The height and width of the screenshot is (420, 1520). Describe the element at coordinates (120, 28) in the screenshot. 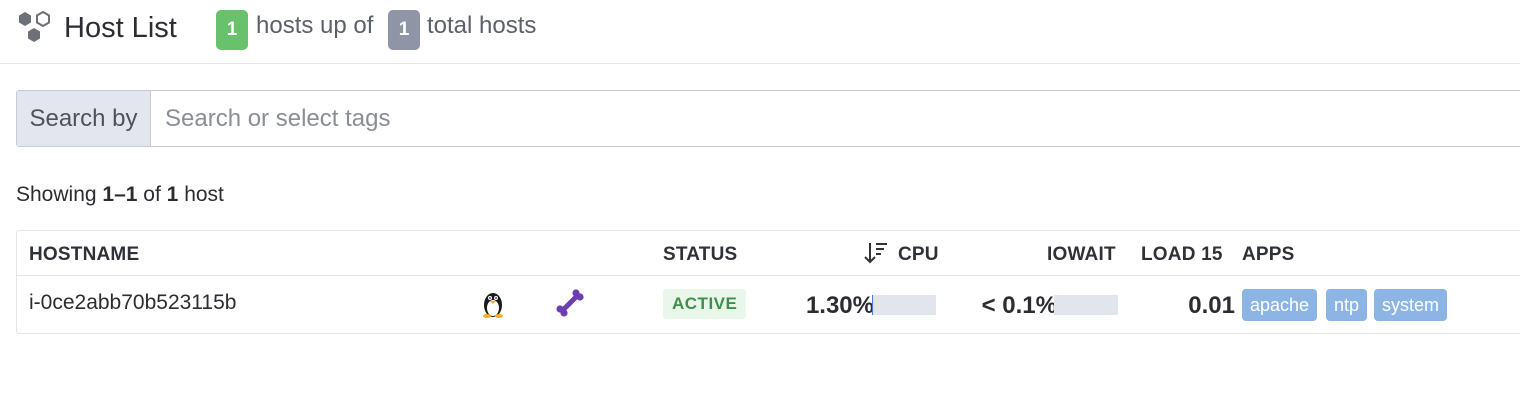

I see `page-title: Host List` at that location.